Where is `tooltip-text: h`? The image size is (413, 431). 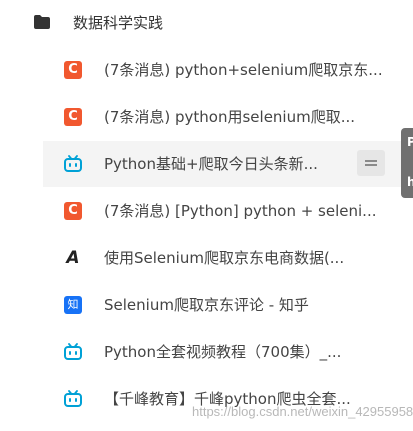 tooltip-text: h is located at coordinates (410, 182).